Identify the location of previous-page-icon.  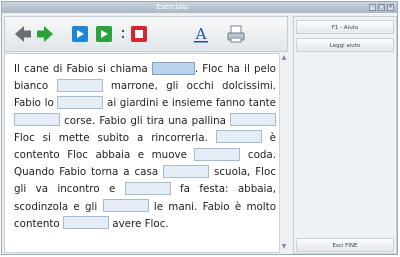
(80, 34).